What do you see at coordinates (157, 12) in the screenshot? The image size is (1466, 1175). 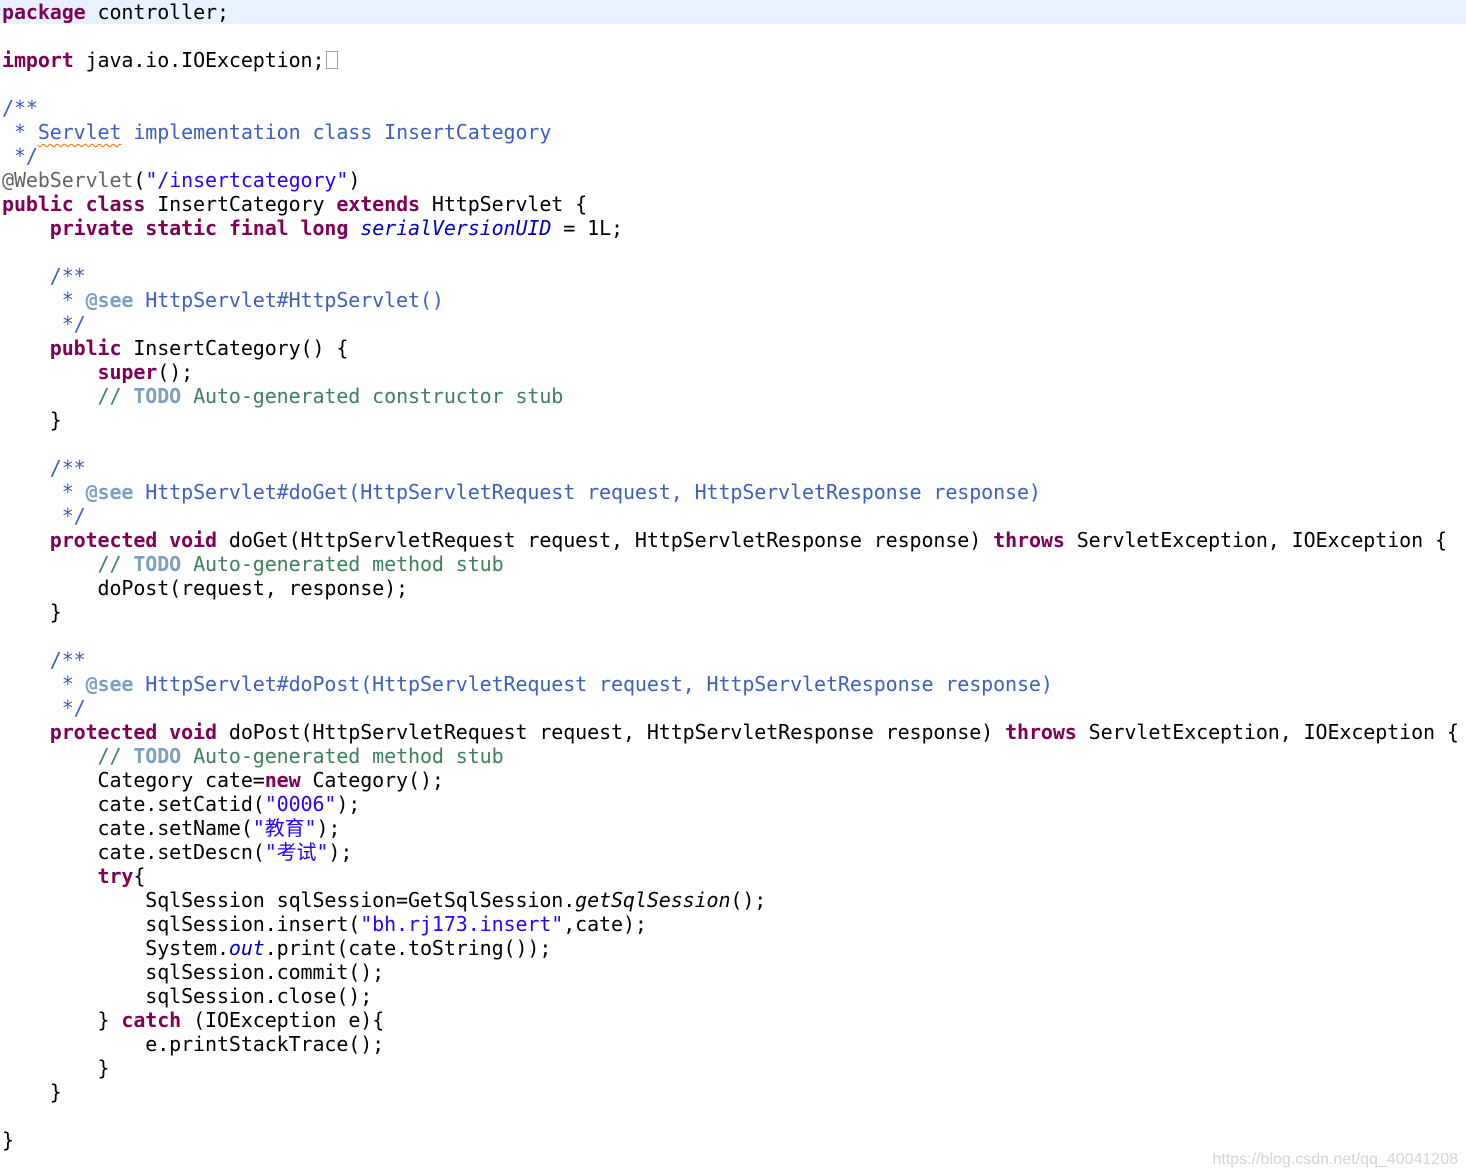 I see `code-text: controller;` at bounding box center [157, 12].